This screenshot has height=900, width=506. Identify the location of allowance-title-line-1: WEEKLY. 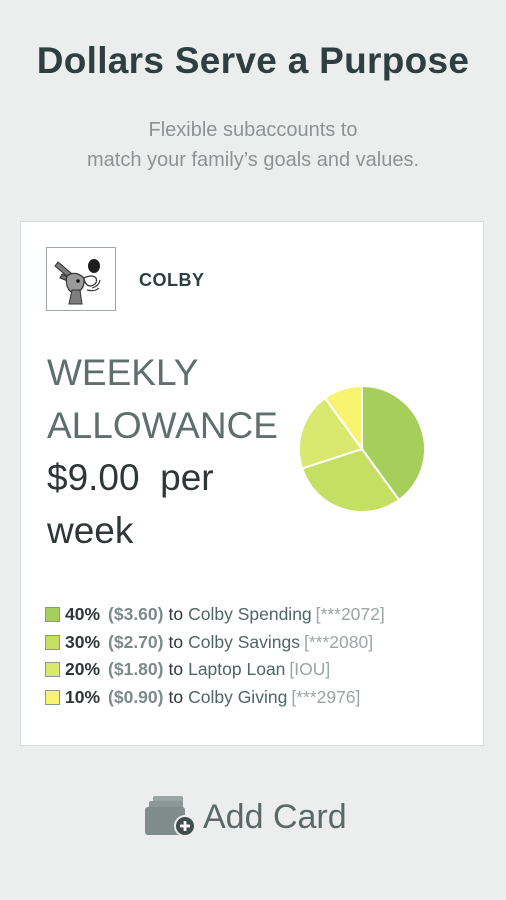
(123, 372).